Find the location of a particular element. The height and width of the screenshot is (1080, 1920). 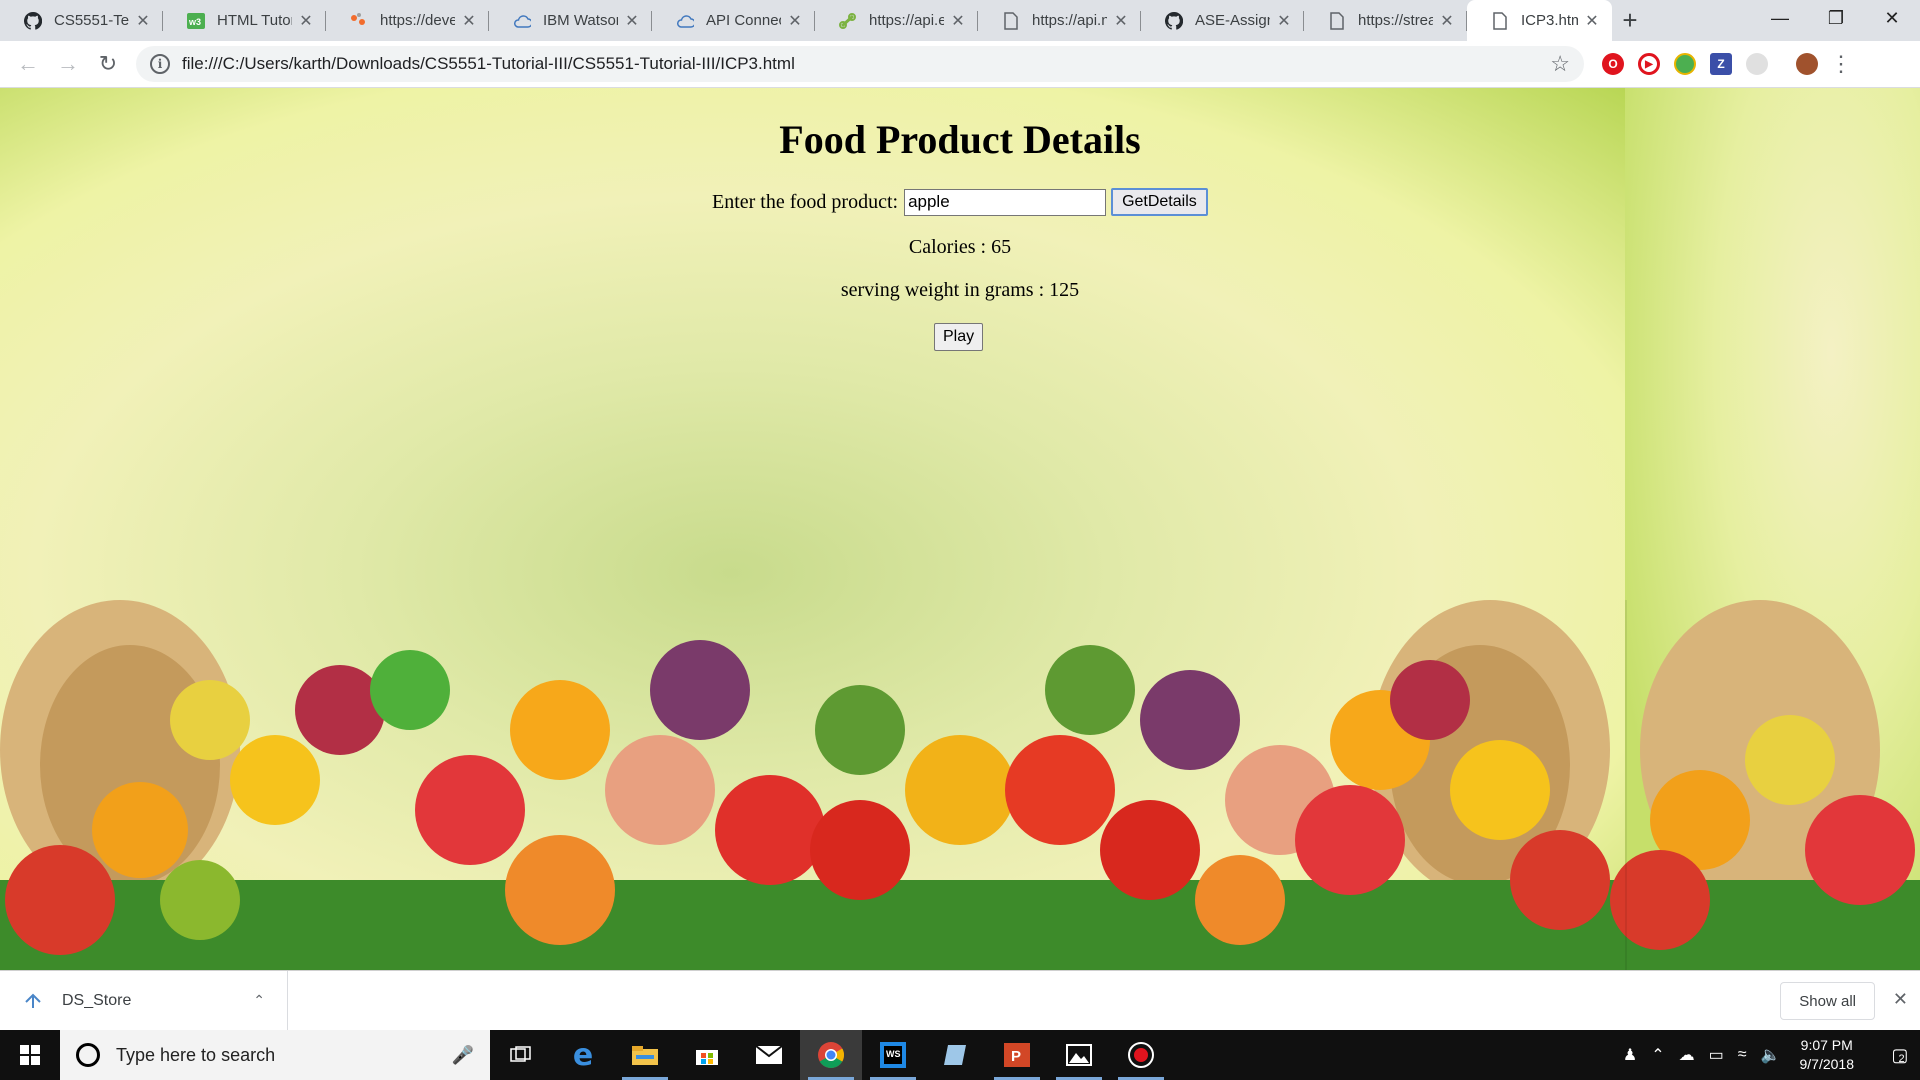

tab-title: ASE-Assignm is located at coordinates (1232, 20).